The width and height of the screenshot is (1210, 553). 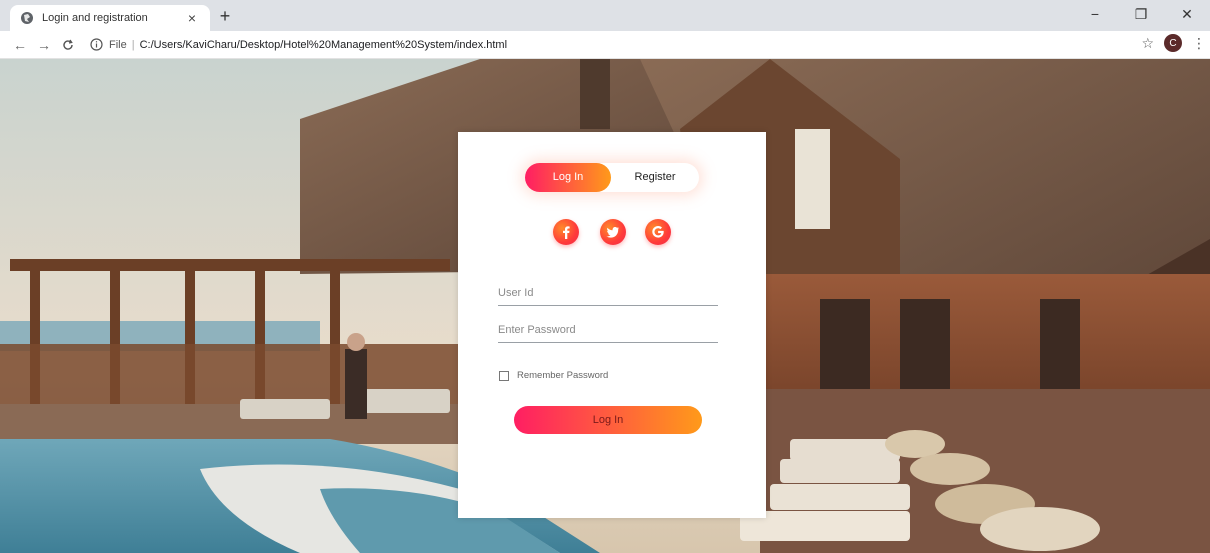 What do you see at coordinates (563, 375) in the screenshot?
I see `remember-password-label: Remember Password` at bounding box center [563, 375].